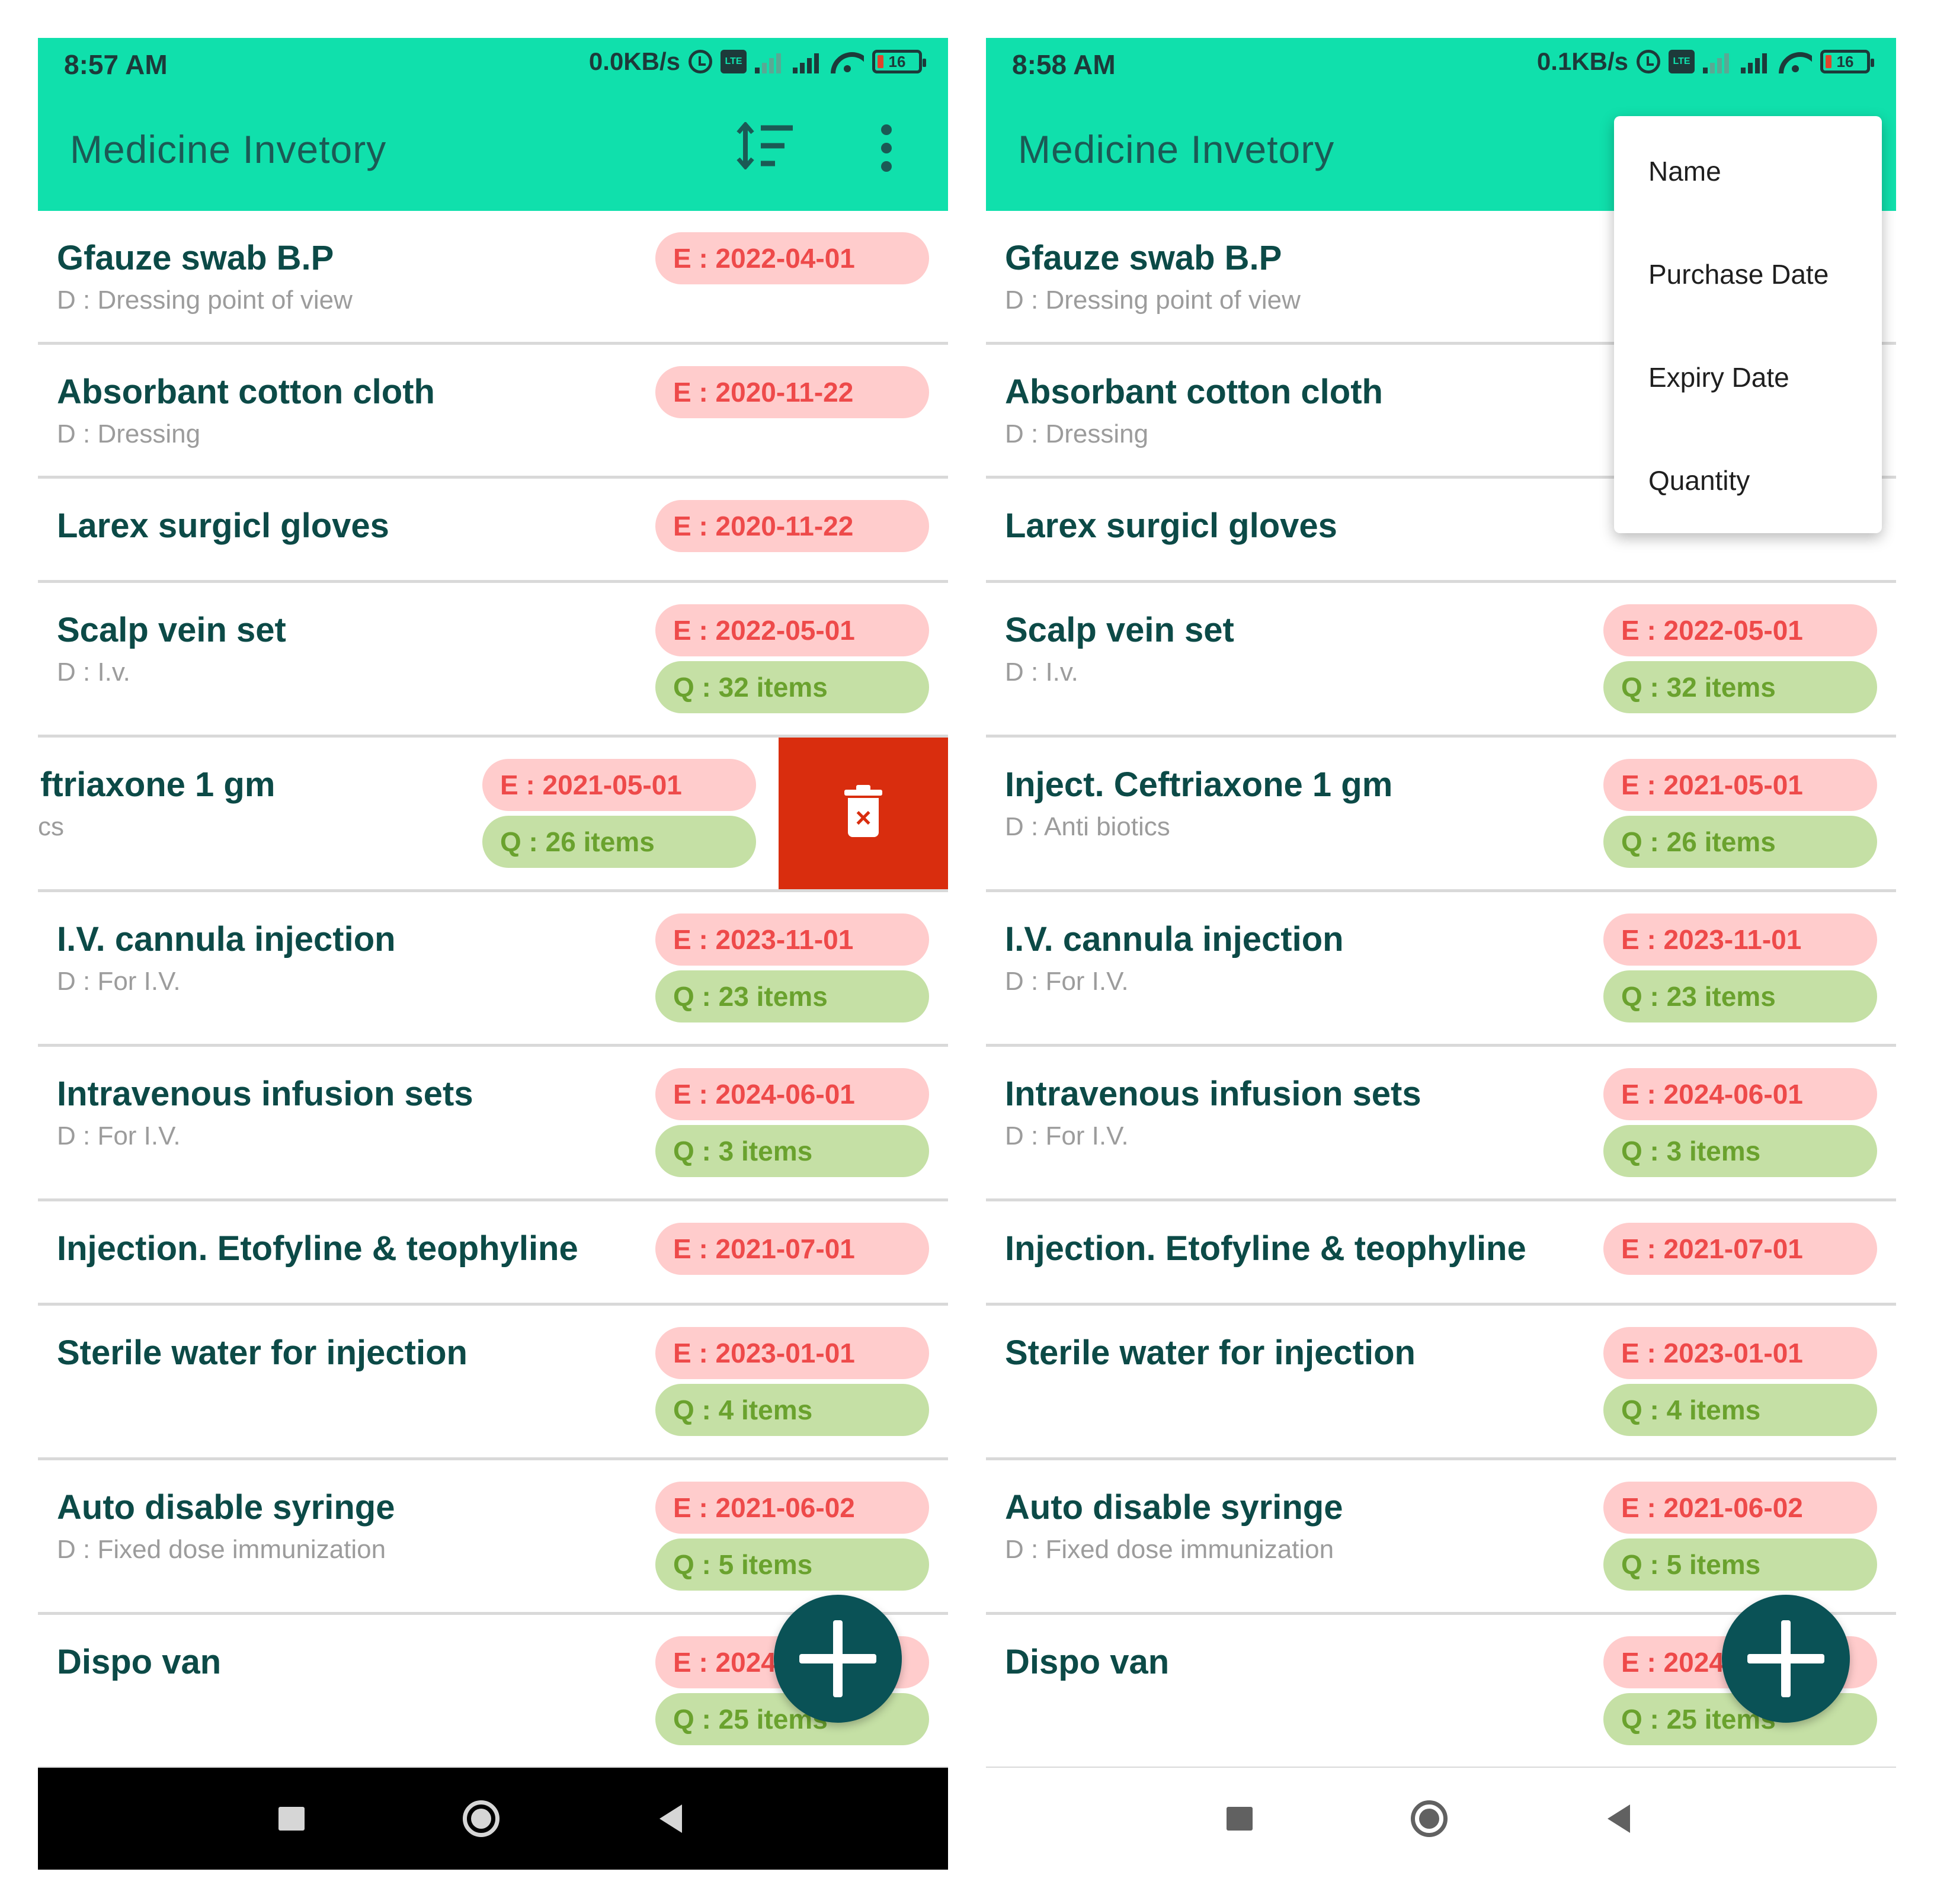 This screenshot has height=1904, width=1934. Describe the element at coordinates (1174, 1507) in the screenshot. I see `item-name: Auto disable syringe` at that location.